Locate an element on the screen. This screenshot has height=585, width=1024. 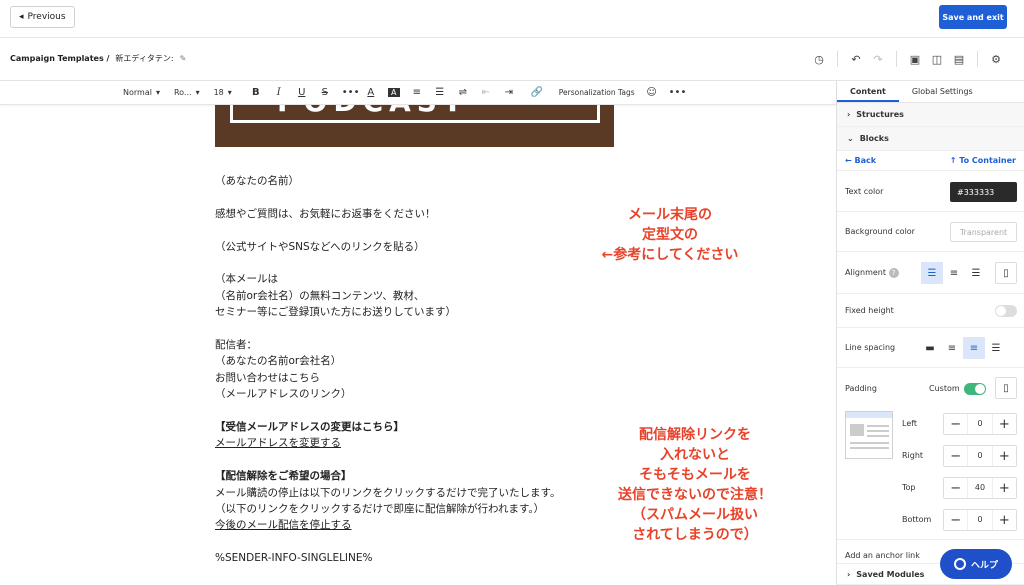
redo-icon: ↷ is located at coordinates (878, 59).